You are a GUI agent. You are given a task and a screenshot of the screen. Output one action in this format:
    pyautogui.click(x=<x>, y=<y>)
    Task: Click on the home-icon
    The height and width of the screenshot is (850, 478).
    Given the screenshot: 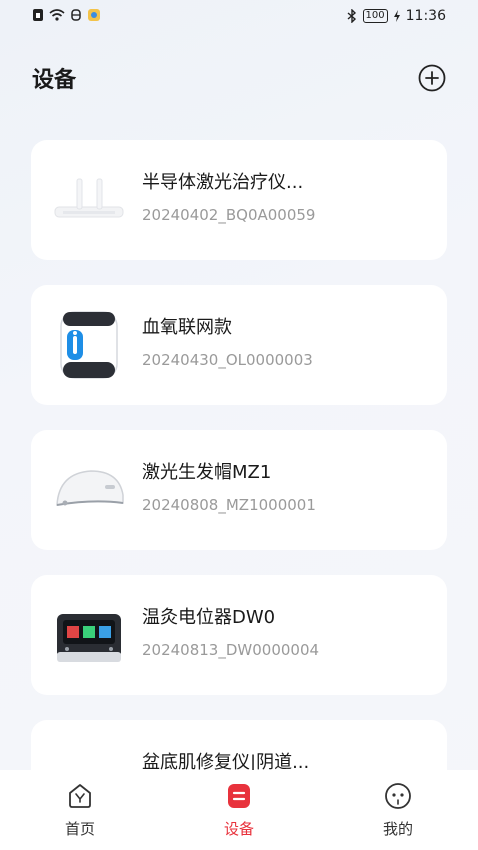 What is the action you would take?
    pyautogui.click(x=80, y=796)
    